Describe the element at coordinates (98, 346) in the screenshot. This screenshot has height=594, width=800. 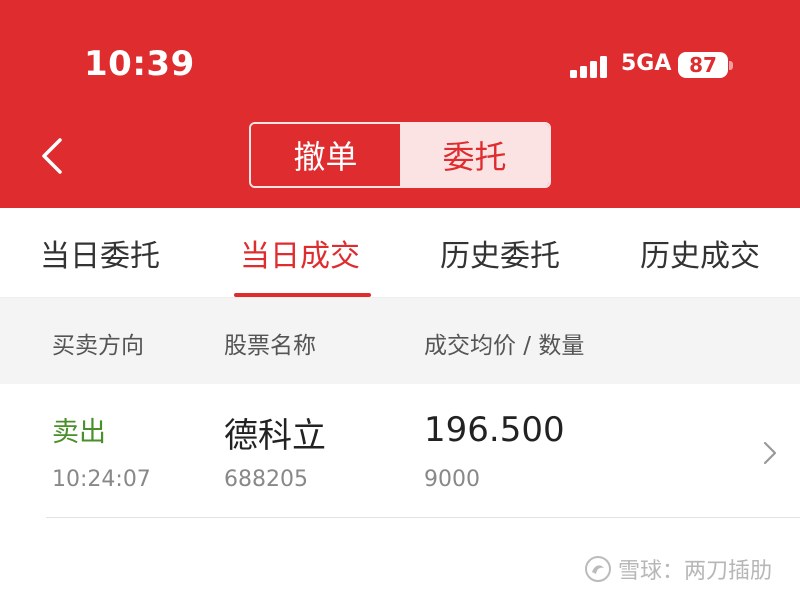
I see `column-direction: 买卖方向` at that location.